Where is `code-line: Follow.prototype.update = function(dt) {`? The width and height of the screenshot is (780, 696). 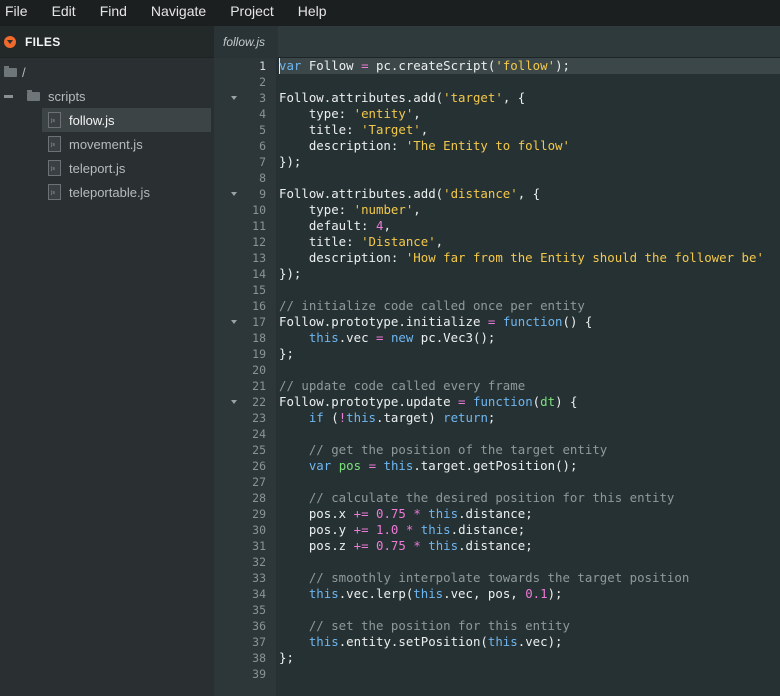
code-line: Follow.prototype.update = function(dt) { is located at coordinates (428, 401).